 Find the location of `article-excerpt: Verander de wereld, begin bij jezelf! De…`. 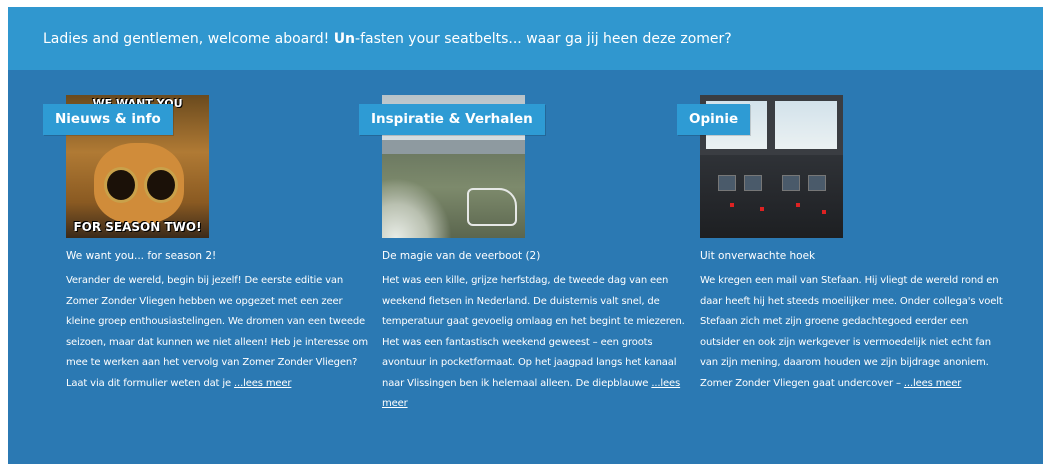

article-excerpt: Verander de wereld, begin bij jezelf! De… is located at coordinates (218, 332).